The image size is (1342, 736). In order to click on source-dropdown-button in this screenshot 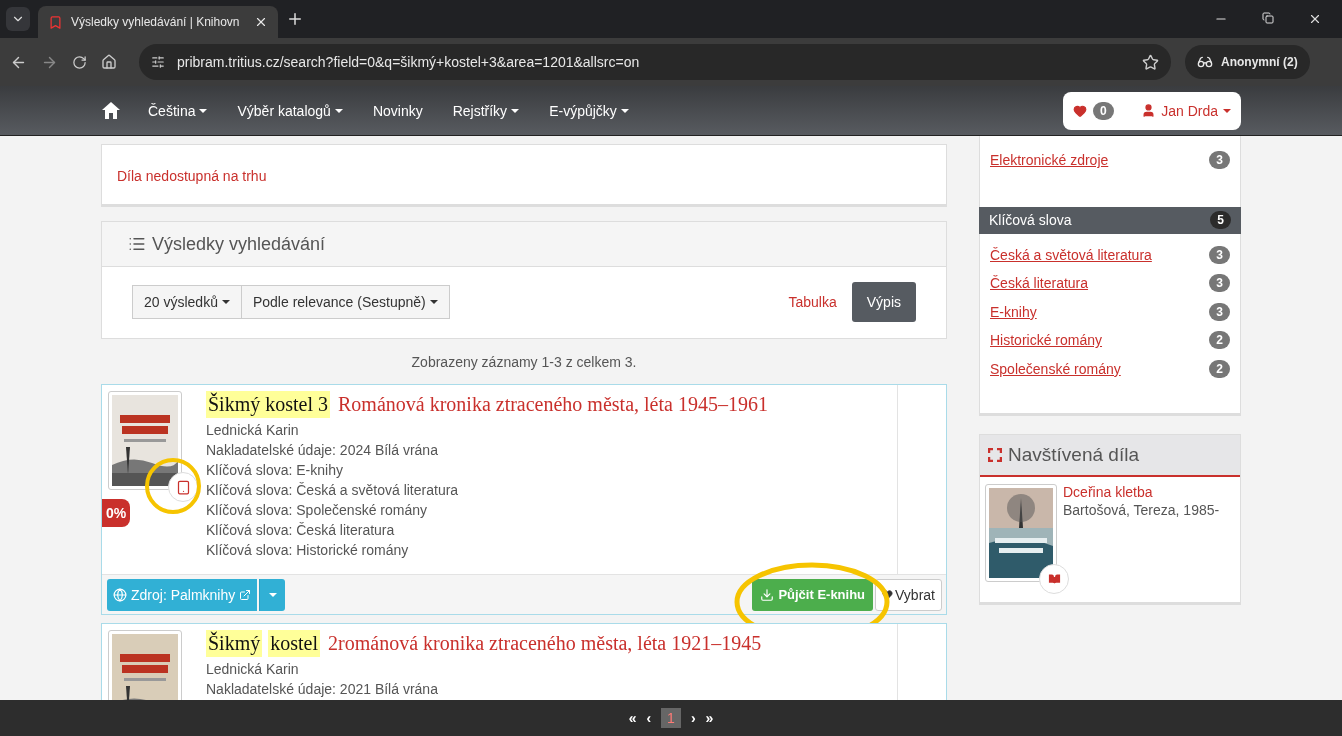, I will do `click(272, 594)`.